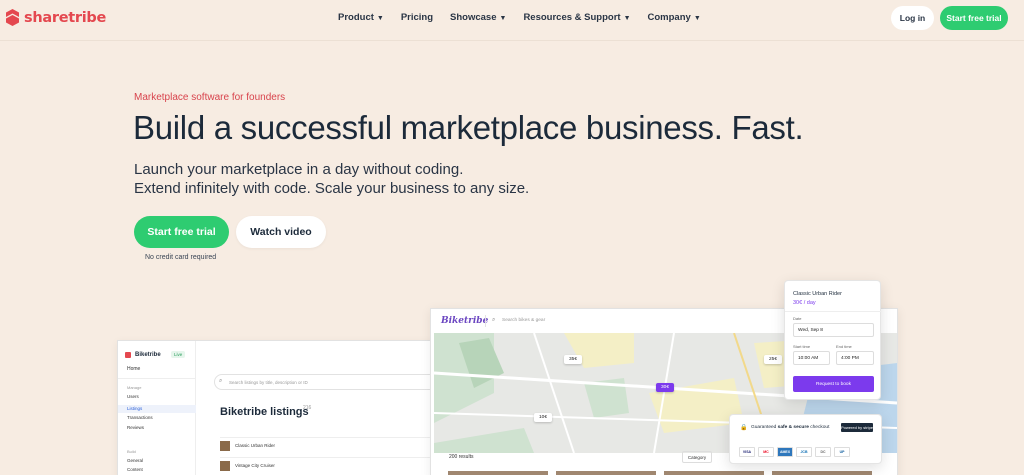  Describe the element at coordinates (744, 428) in the screenshot. I see `lock-icon: 🔒` at that location.